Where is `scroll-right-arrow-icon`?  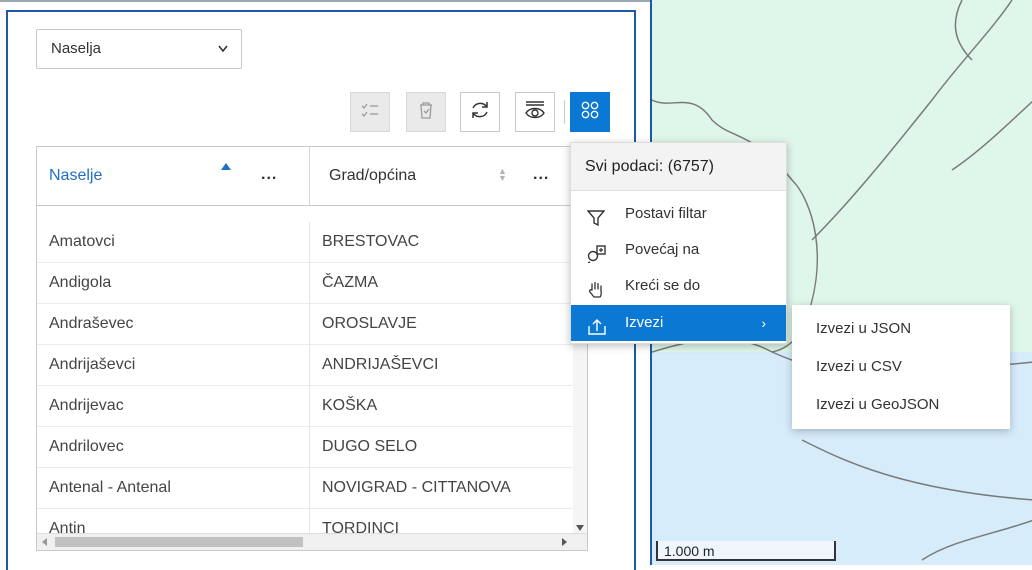
scroll-right-arrow-icon is located at coordinates (564, 542).